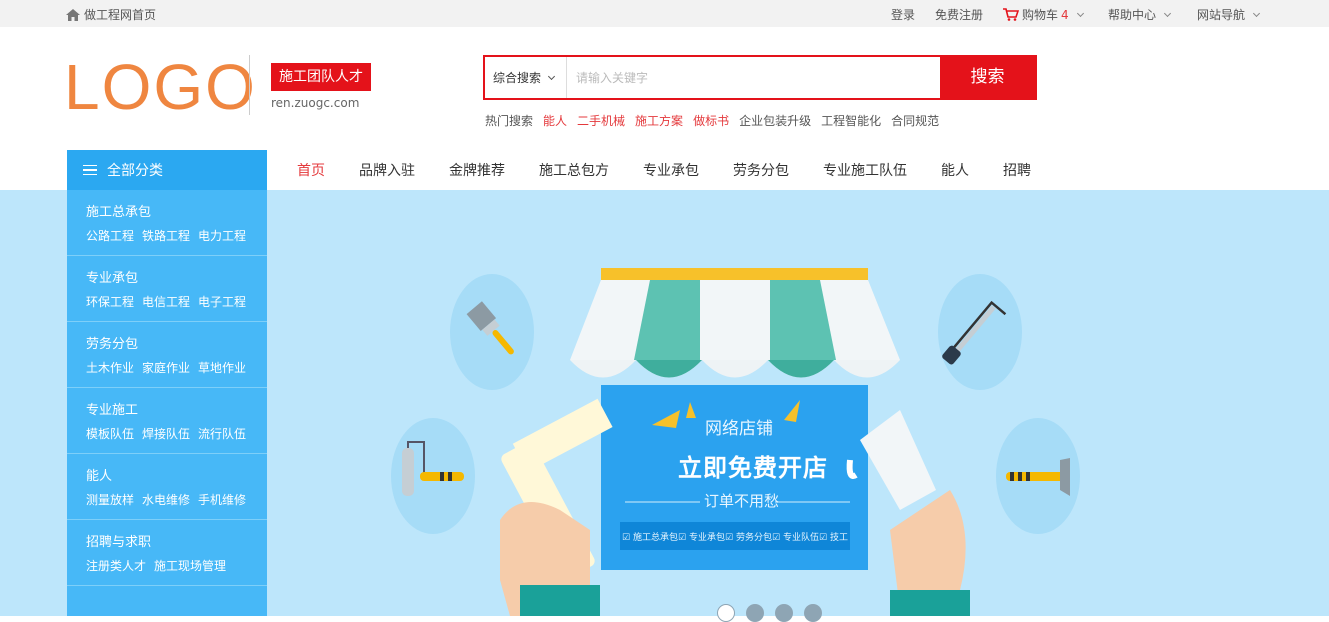 The height and width of the screenshot is (622, 1329). What do you see at coordinates (110, 367) in the screenshot?
I see `category-link: 土木作业` at bounding box center [110, 367].